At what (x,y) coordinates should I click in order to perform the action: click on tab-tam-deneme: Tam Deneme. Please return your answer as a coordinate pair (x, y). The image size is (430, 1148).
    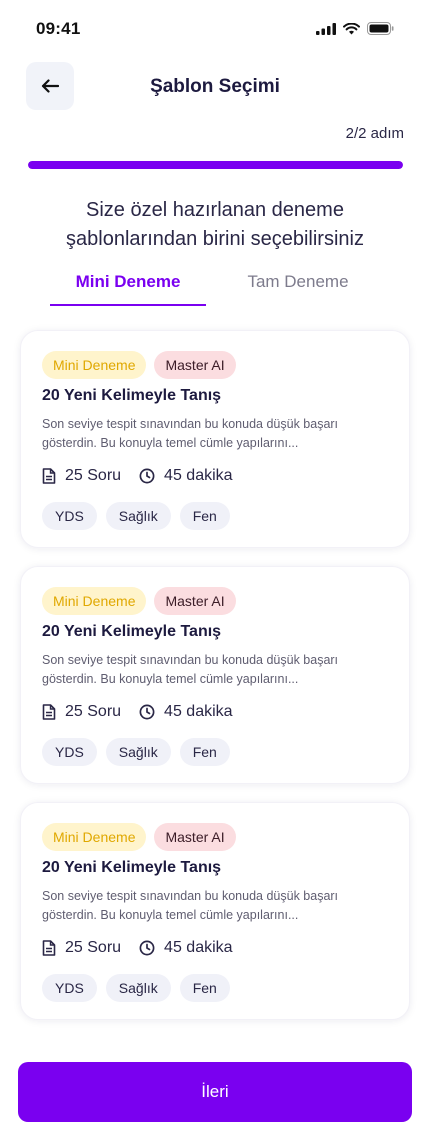
    Looking at the image, I should click on (298, 289).